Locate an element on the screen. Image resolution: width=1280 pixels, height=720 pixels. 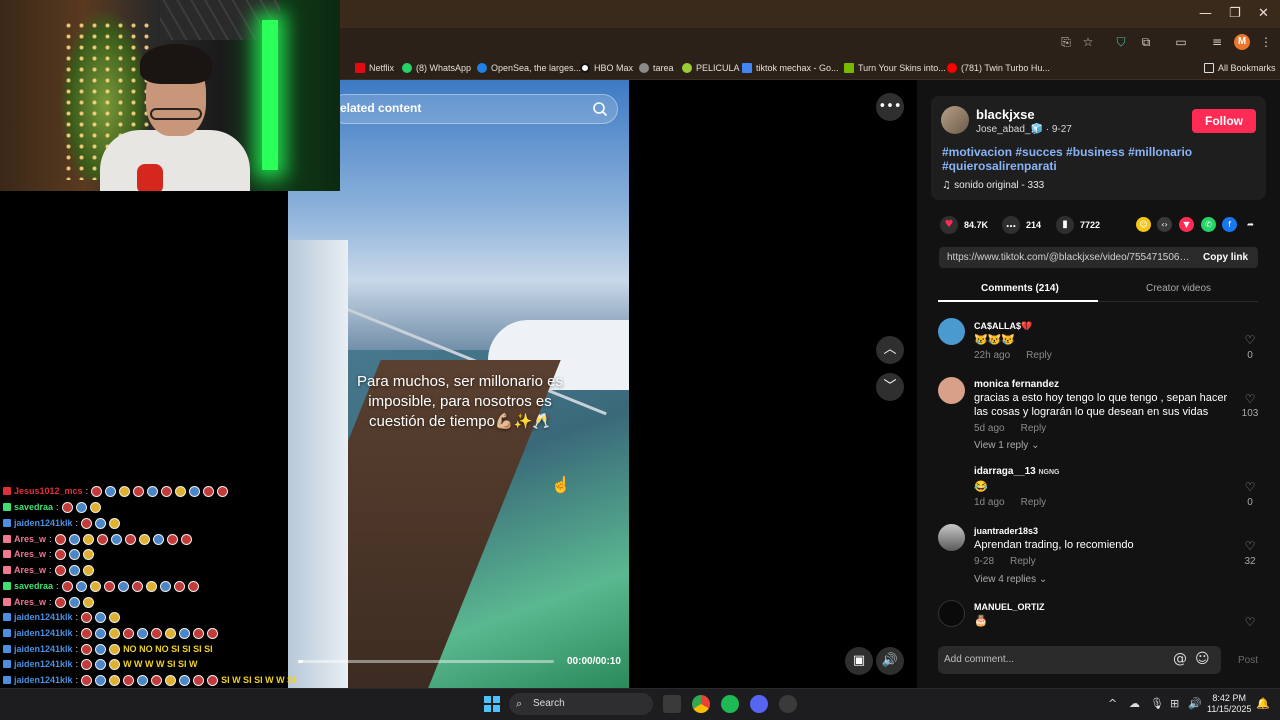
tab-comments: Comments (214) is located at coordinates (1020, 288).